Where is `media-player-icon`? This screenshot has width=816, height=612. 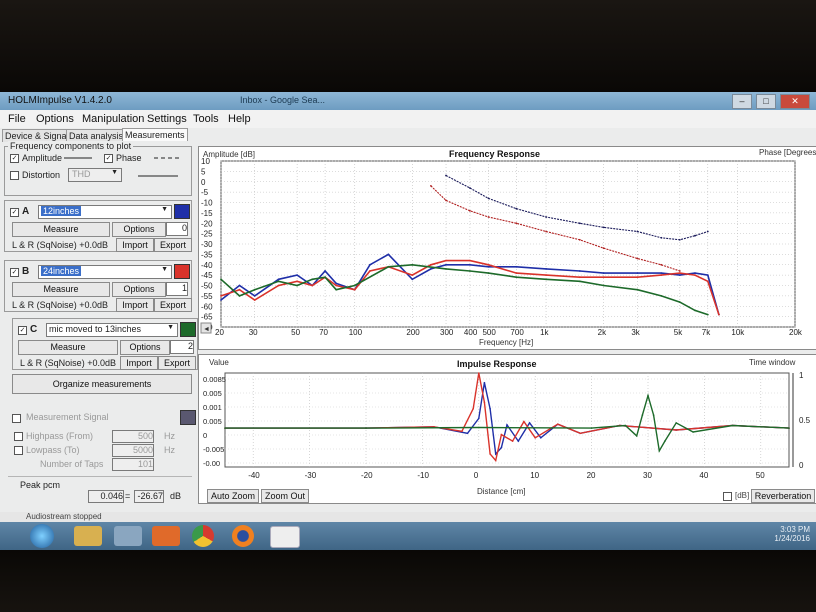
media-player-icon is located at coordinates (166, 536).